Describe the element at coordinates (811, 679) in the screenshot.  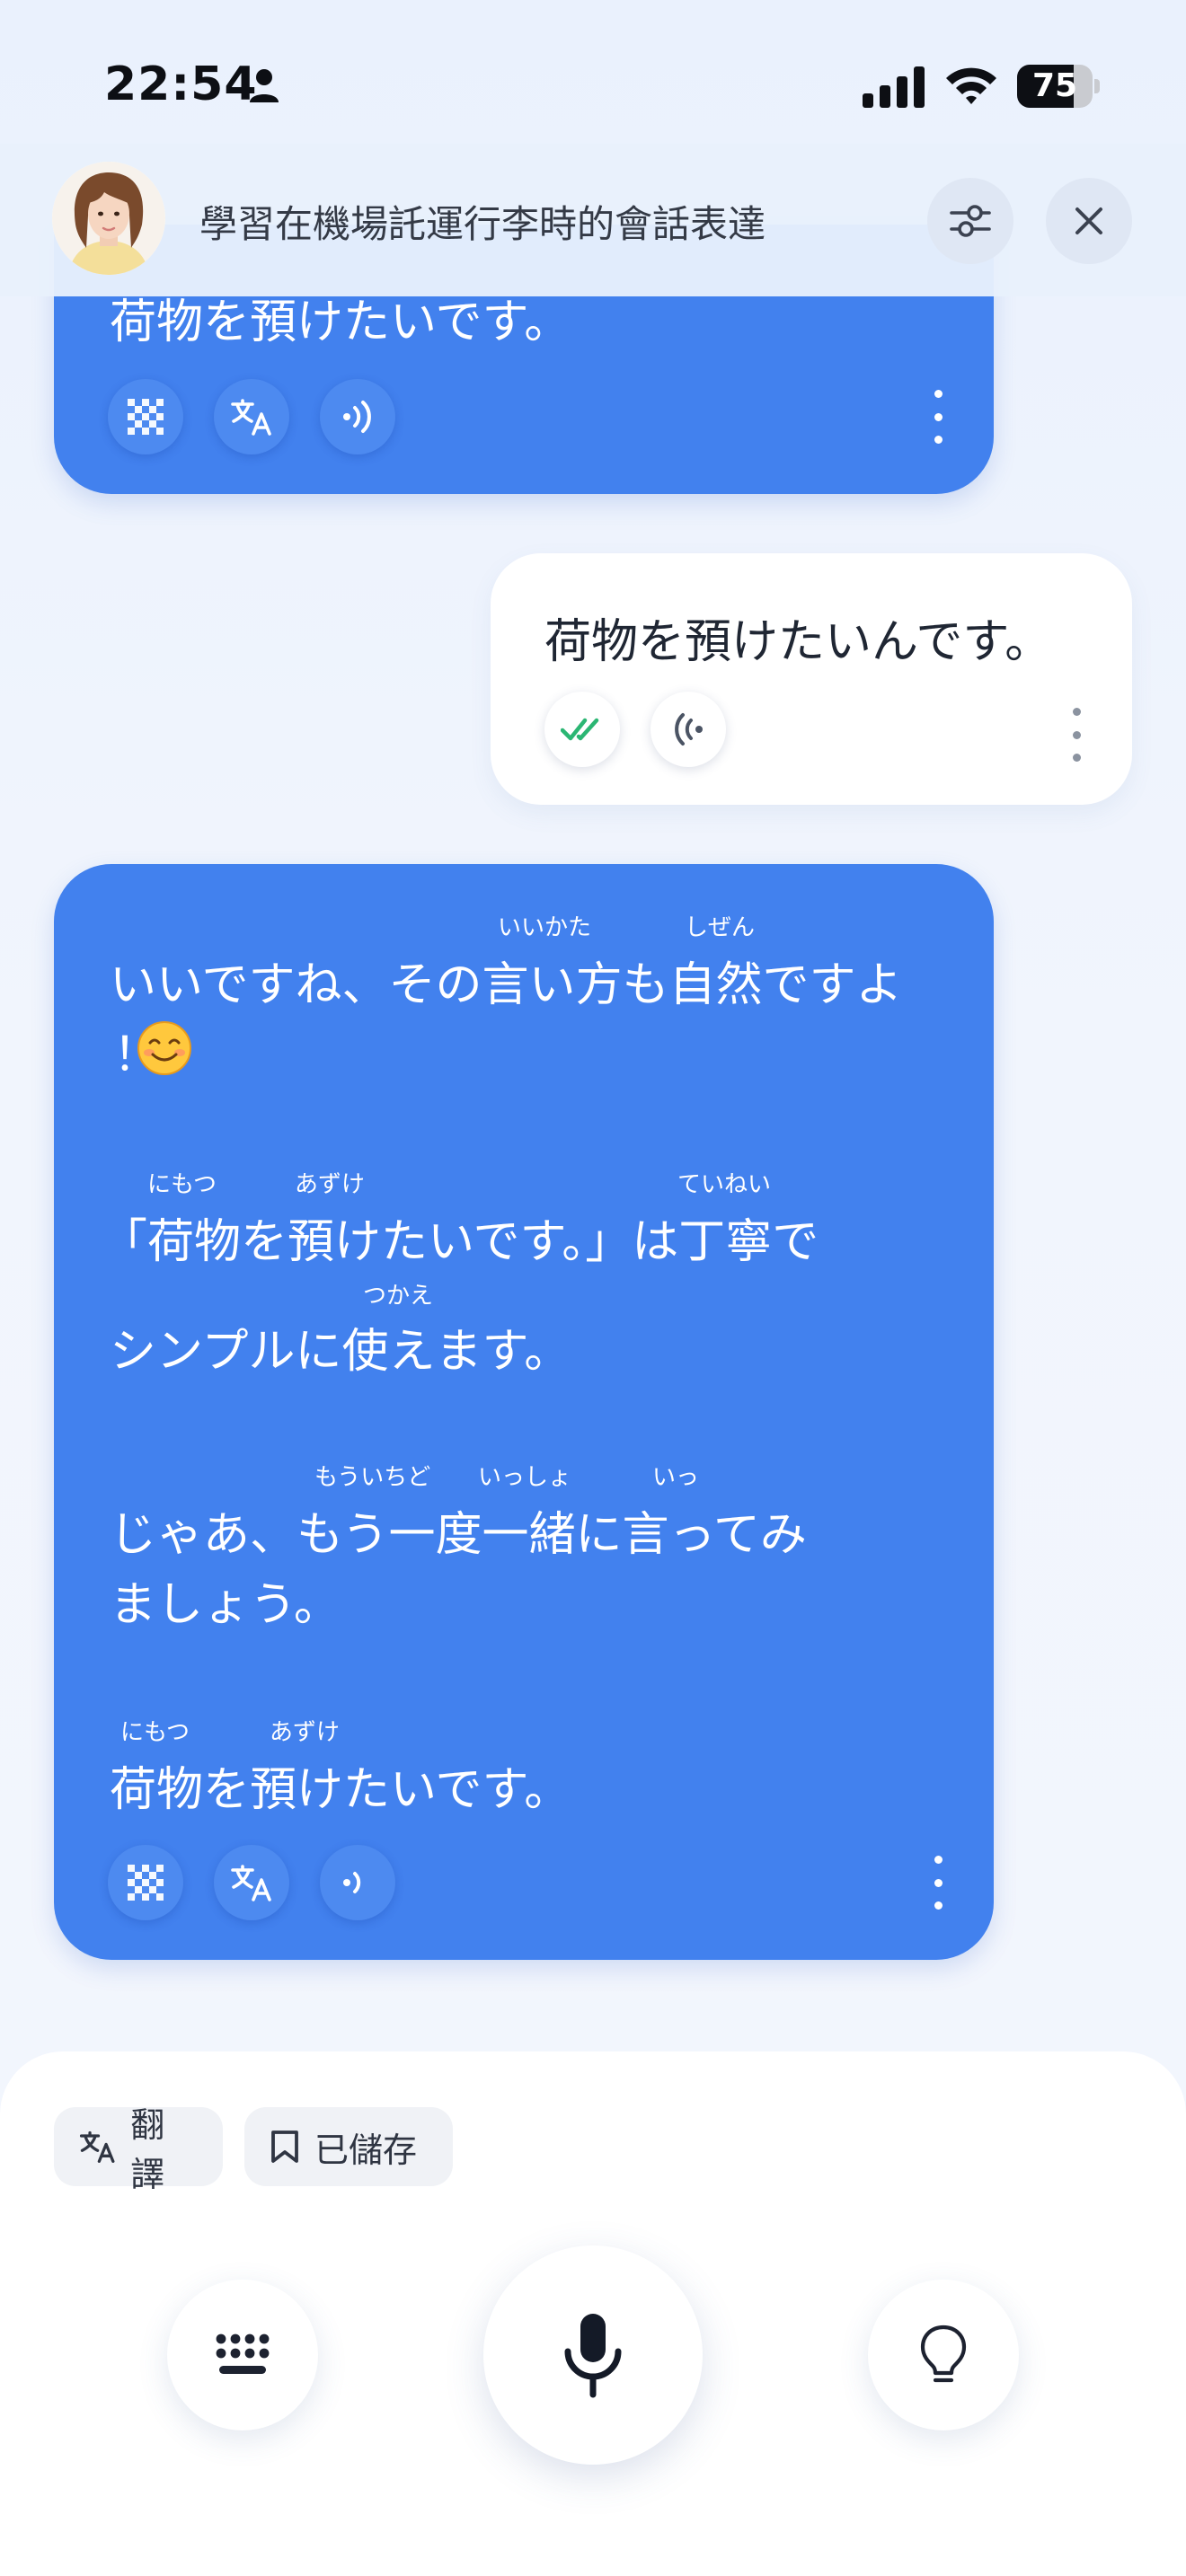
I see `user-message-bubble: 荷物を預けたいんです。` at that location.